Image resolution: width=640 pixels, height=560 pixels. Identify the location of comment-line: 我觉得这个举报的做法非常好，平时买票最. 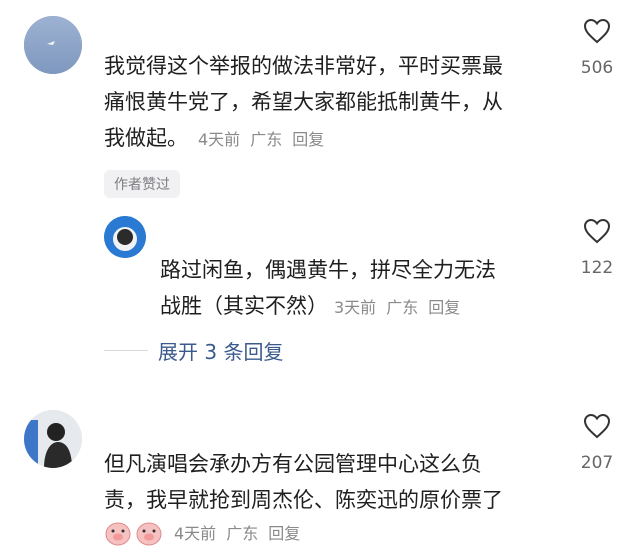
(303, 66).